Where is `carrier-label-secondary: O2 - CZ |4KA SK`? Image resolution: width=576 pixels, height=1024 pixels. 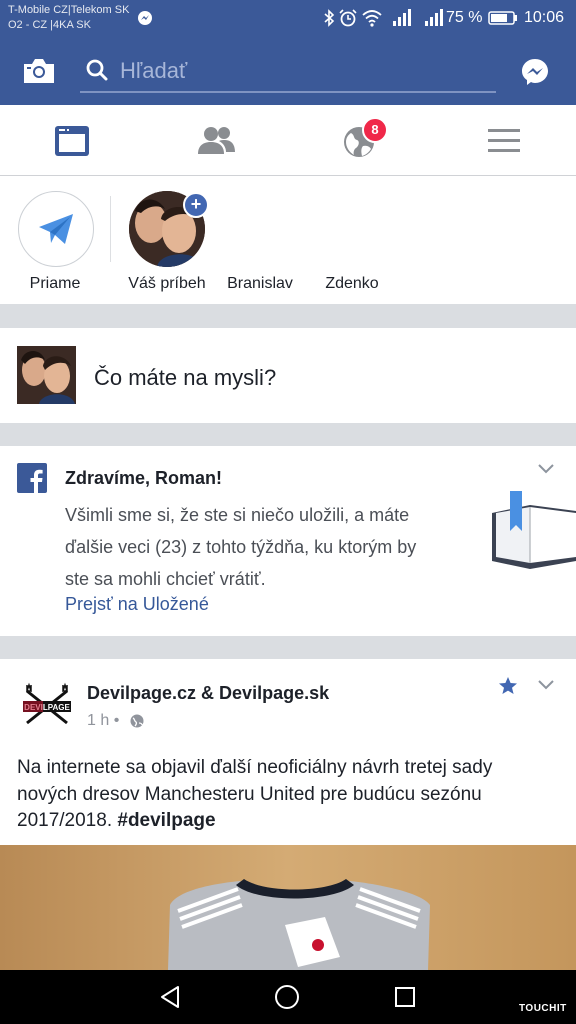 carrier-label-secondary: O2 - CZ |4KA SK is located at coordinates (49, 25).